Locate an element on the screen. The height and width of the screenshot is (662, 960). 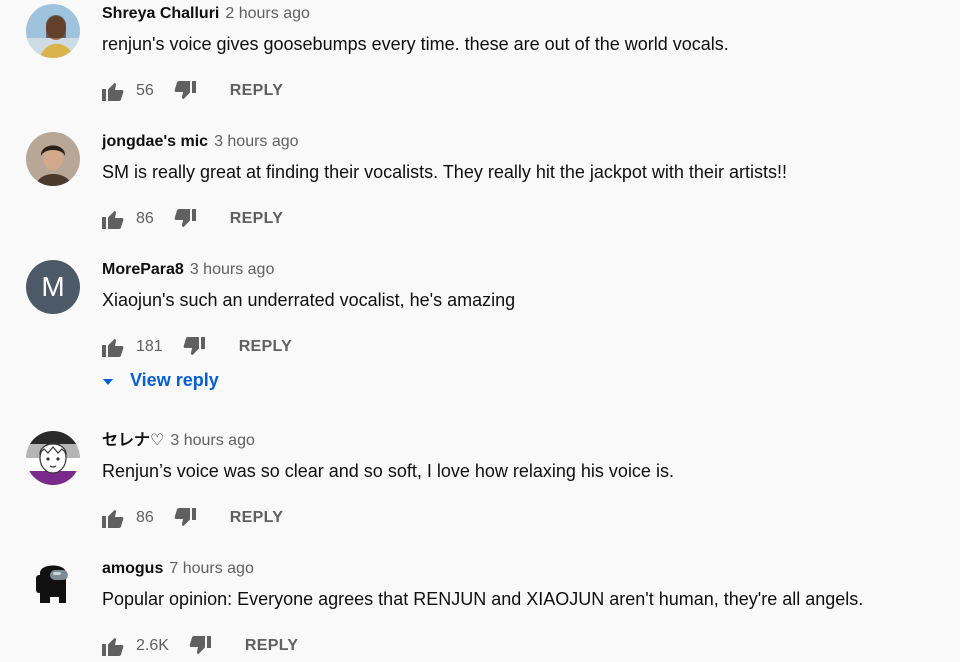
view-reply-label: View reply is located at coordinates (174, 380).